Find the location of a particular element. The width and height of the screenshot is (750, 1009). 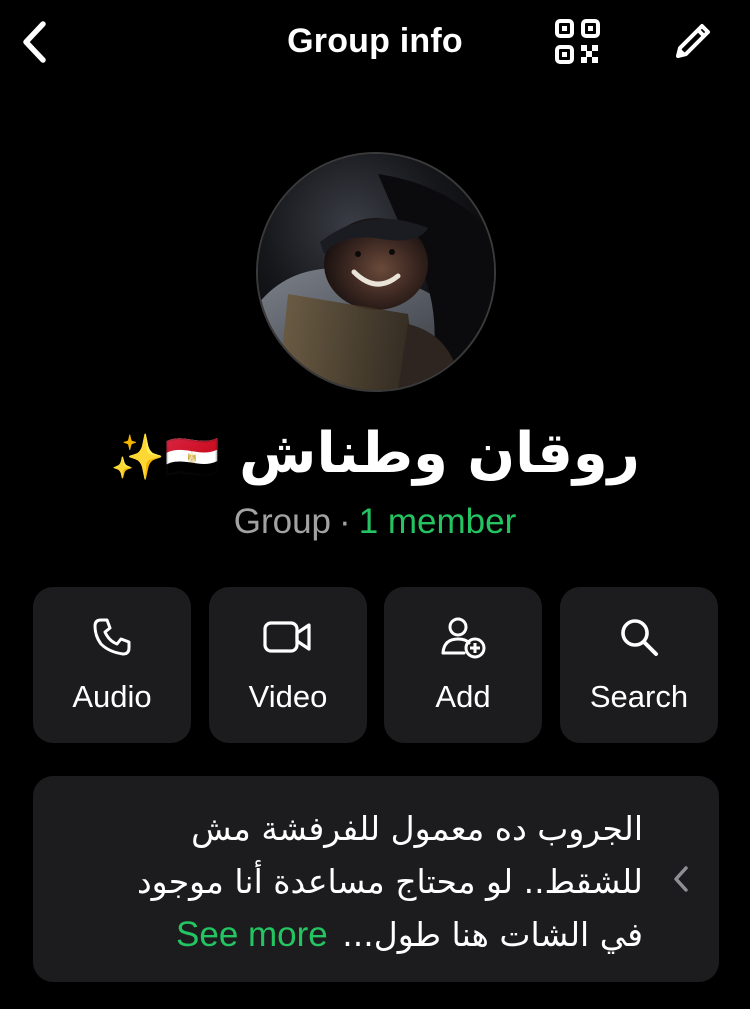

qr-code-icon is located at coordinates (578, 44).